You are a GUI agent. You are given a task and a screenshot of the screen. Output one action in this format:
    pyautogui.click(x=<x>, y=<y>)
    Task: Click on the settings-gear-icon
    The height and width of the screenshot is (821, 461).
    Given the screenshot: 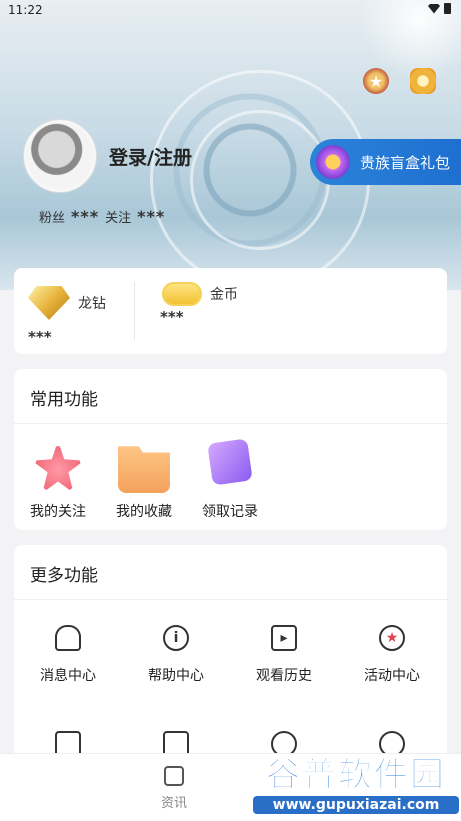 What is the action you would take?
    pyautogui.click(x=423, y=81)
    